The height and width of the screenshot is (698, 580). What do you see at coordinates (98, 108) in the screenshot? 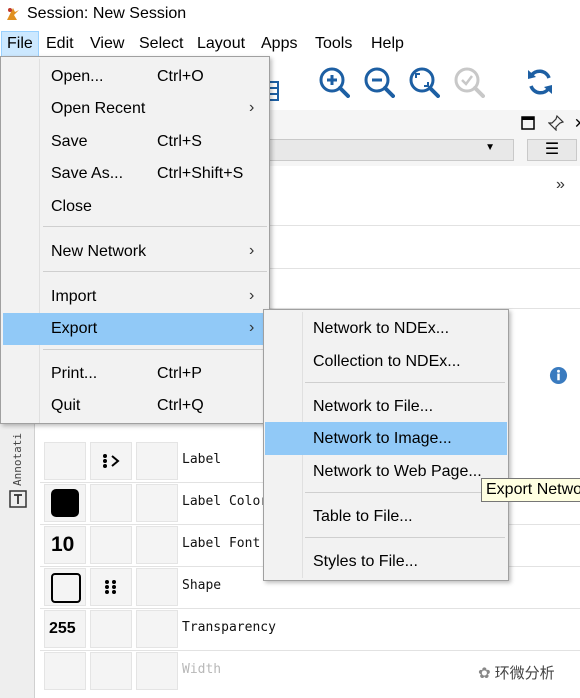
I see `menu-item-label: Open Recent` at bounding box center [98, 108].